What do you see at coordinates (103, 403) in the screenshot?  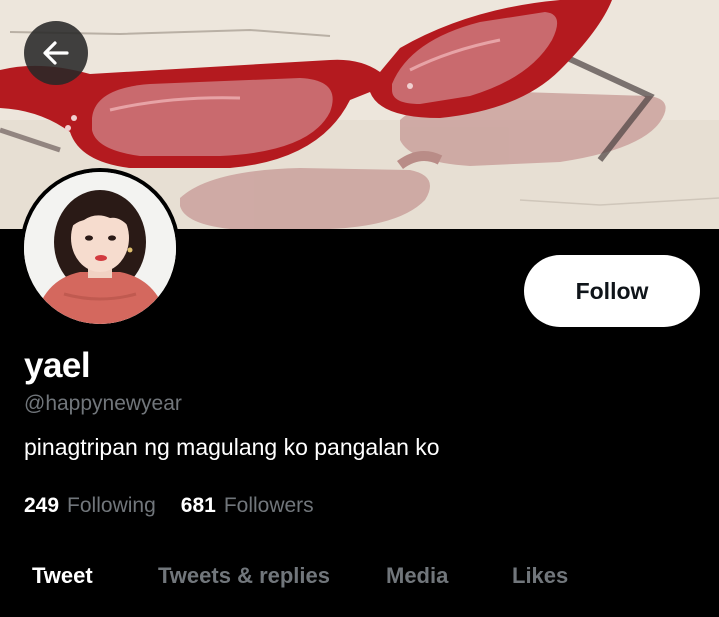 I see `user-handle: @happynewyear` at bounding box center [103, 403].